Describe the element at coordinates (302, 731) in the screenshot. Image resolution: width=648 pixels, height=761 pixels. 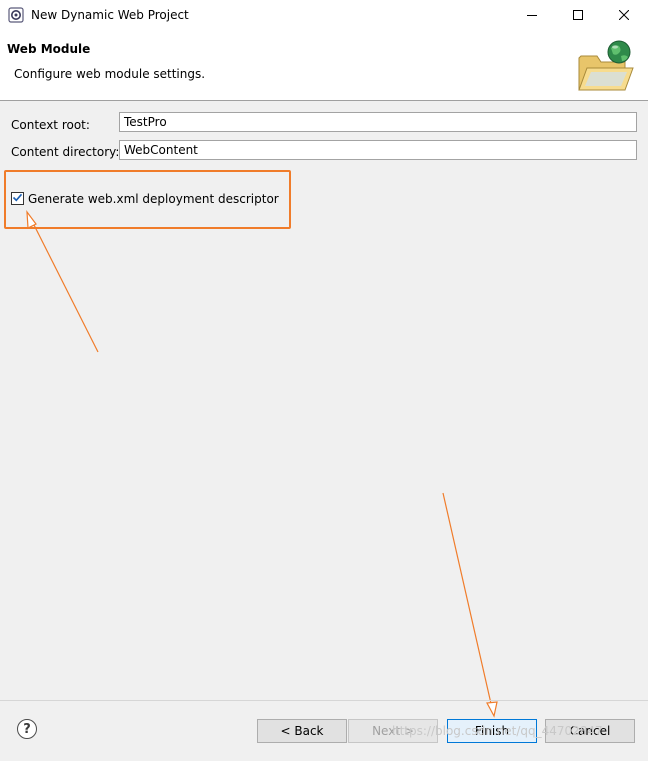
I see `back-button: < Back` at that location.